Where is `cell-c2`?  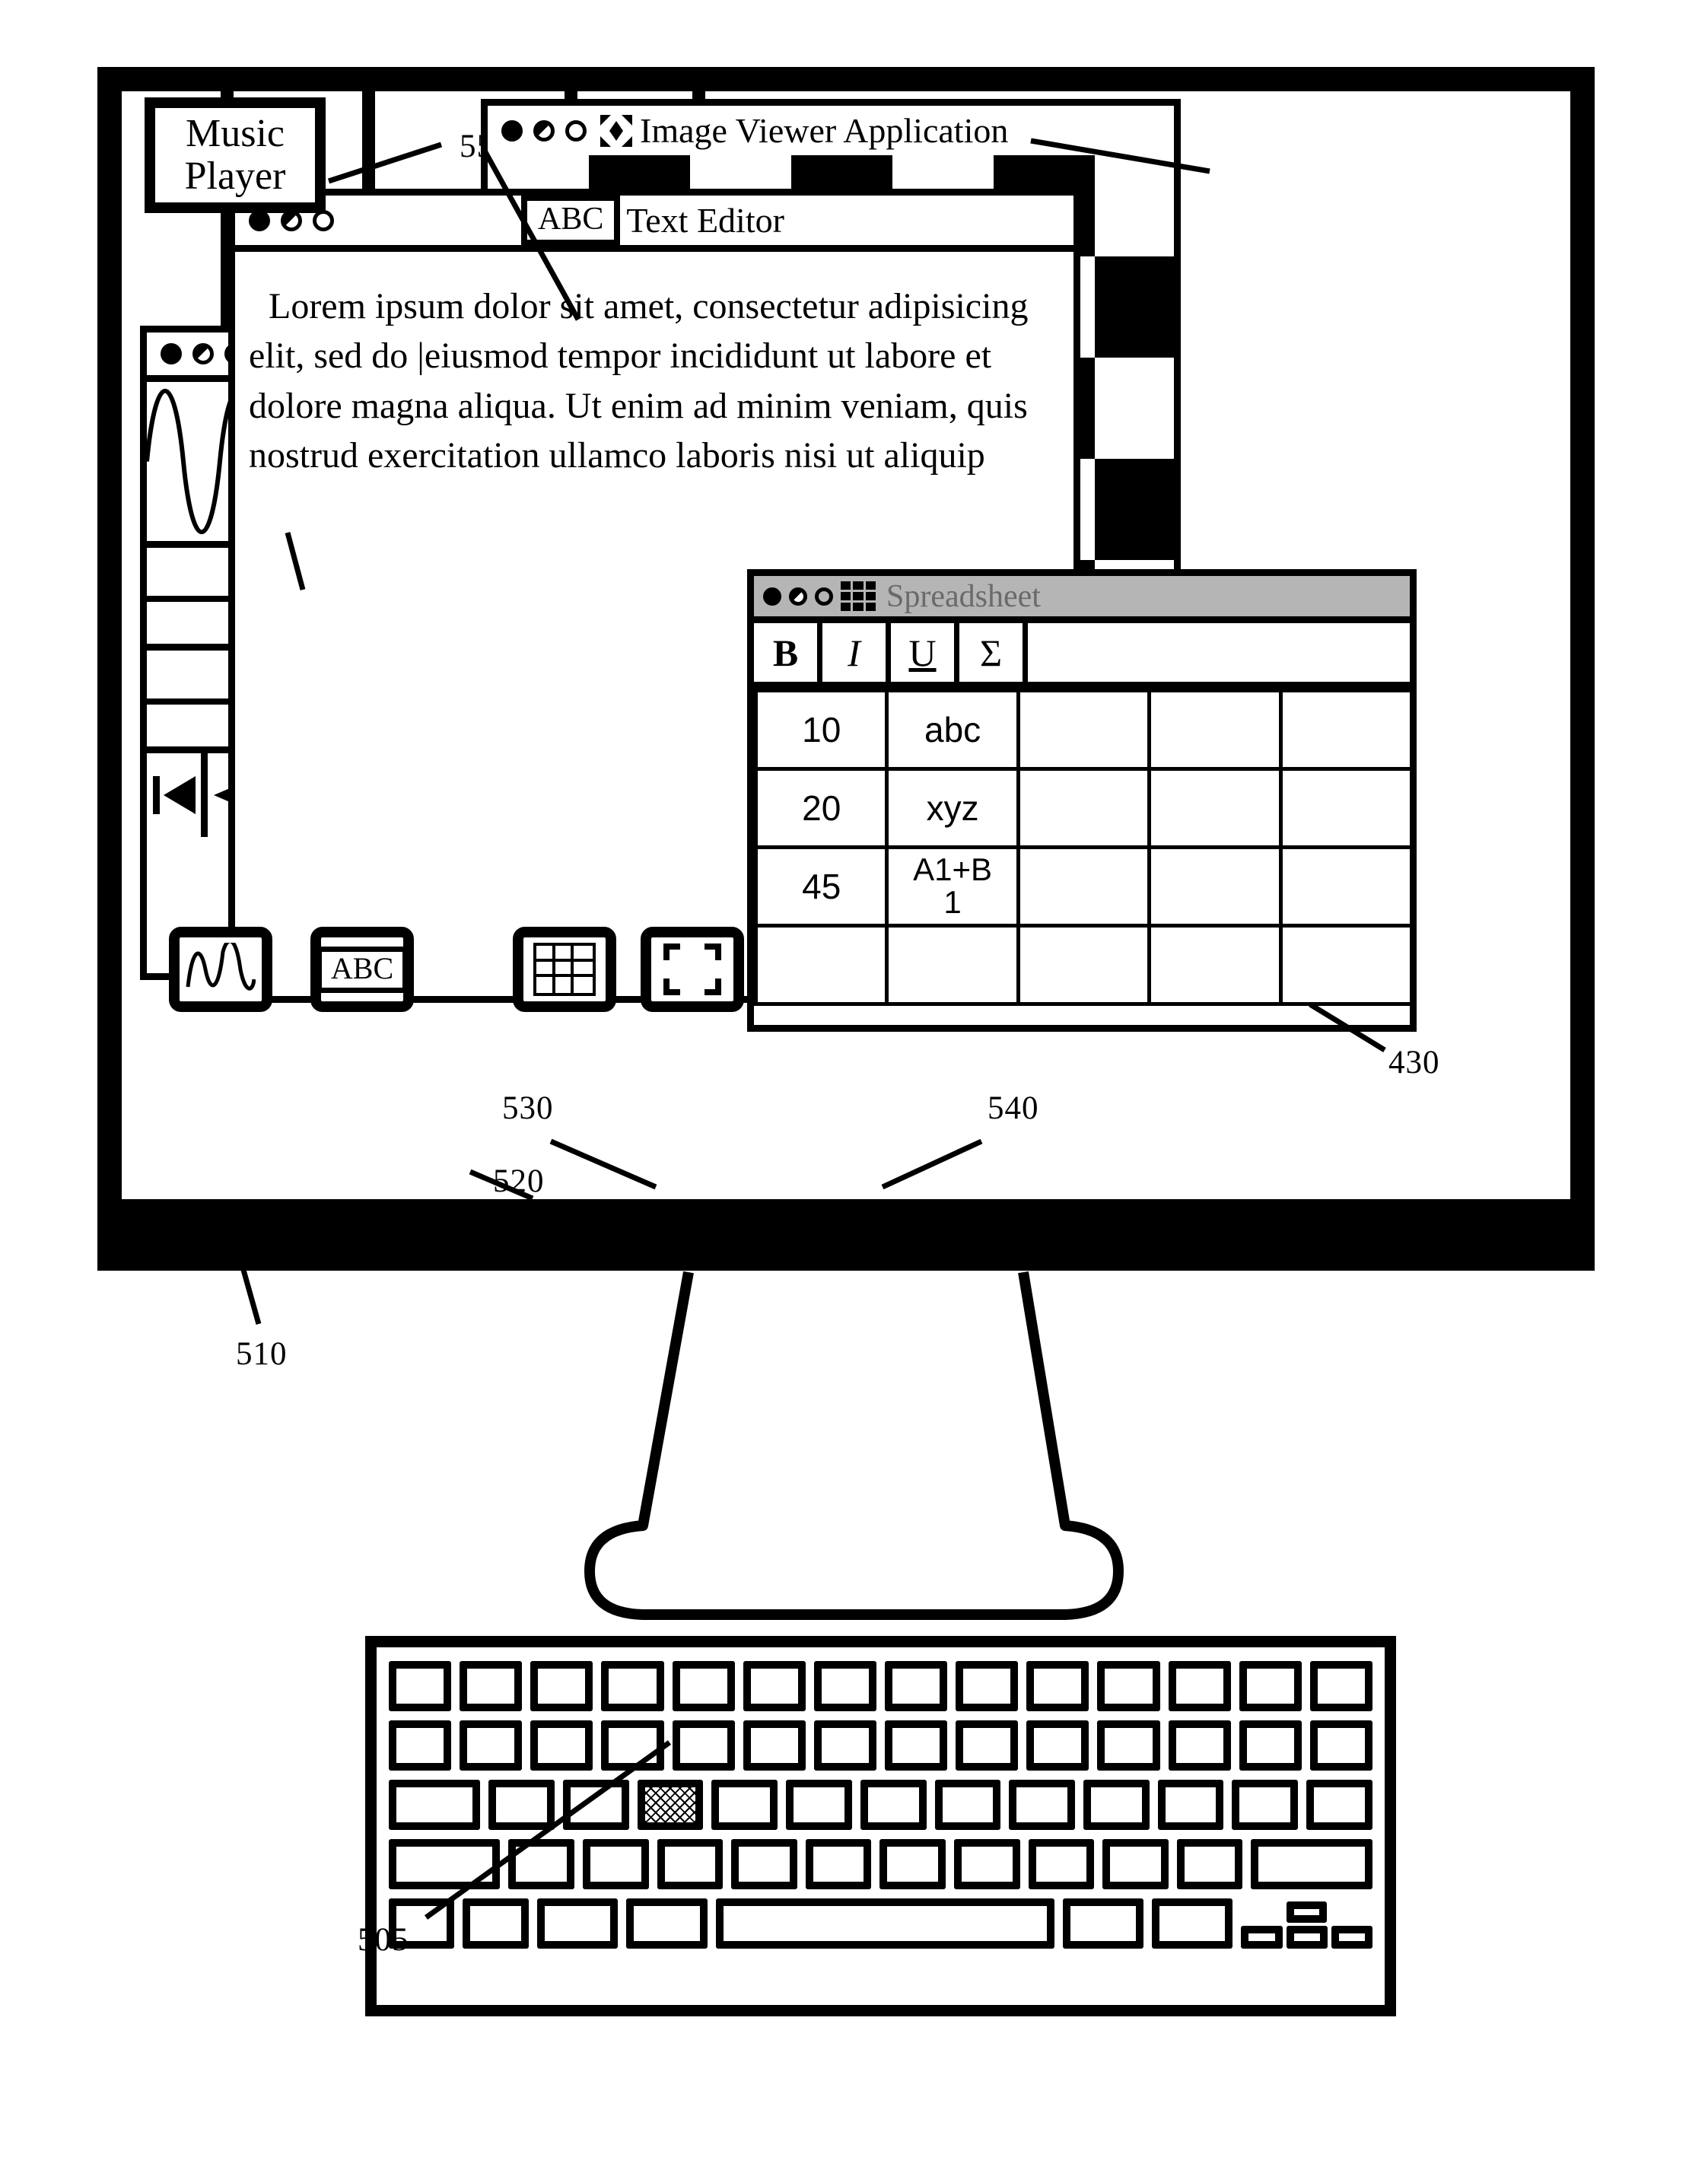
cell-c2 is located at coordinates (1084, 808).